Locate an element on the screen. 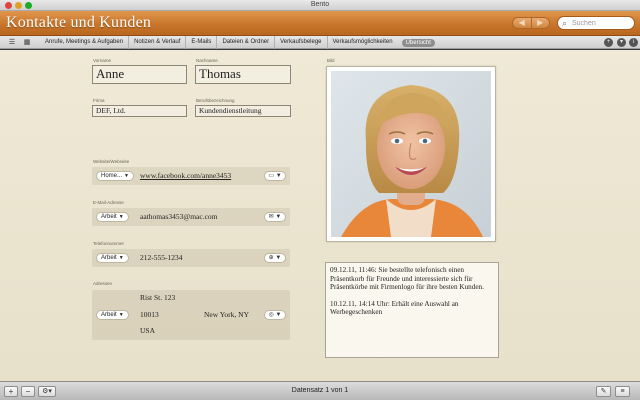 The width and height of the screenshot is (640, 400). record-navigation: ◀ ▶ is located at coordinates (531, 23).